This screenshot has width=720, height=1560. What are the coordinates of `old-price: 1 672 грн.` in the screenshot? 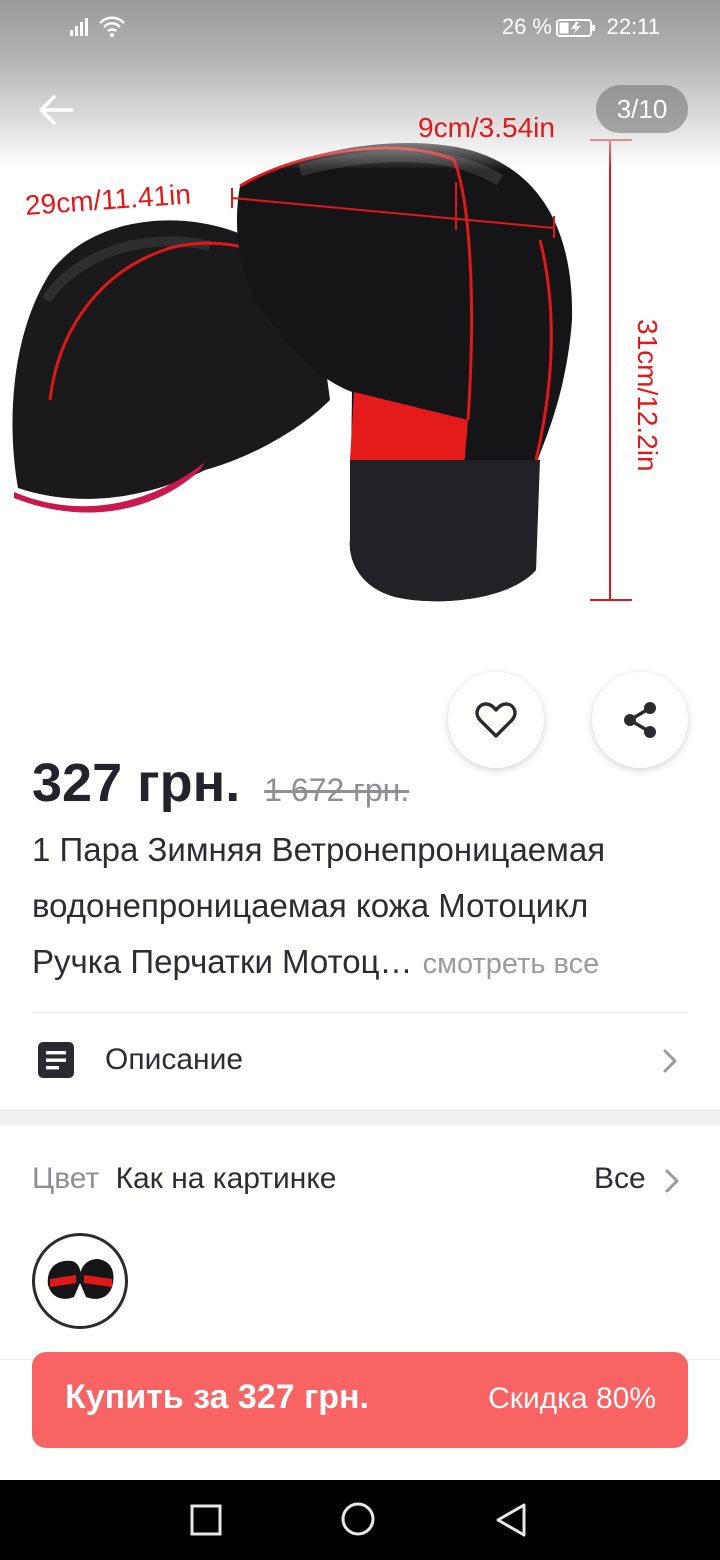 It's located at (337, 790).